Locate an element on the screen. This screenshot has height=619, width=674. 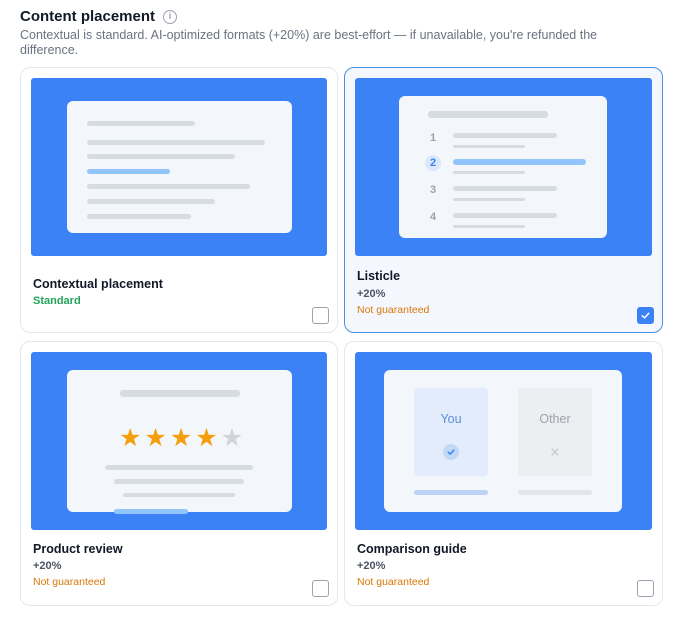
check-icon is located at coordinates (645, 315).